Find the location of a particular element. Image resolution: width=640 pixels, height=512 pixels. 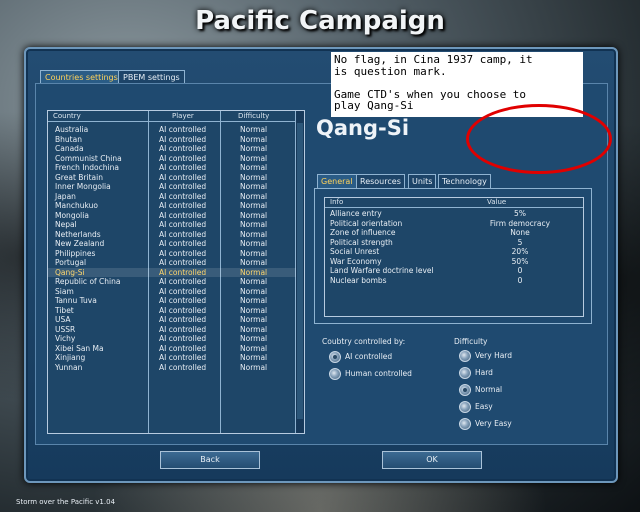

country-row: Australia AI controlled Normal is located at coordinates (172, 130).